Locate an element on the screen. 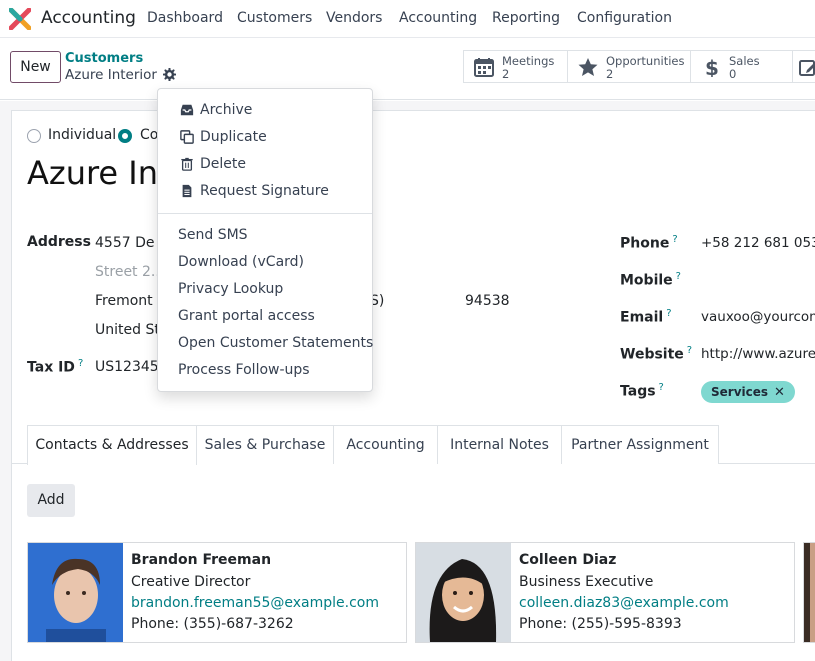 The width and height of the screenshot is (815, 661). tags-label-text: Tags is located at coordinates (638, 391).